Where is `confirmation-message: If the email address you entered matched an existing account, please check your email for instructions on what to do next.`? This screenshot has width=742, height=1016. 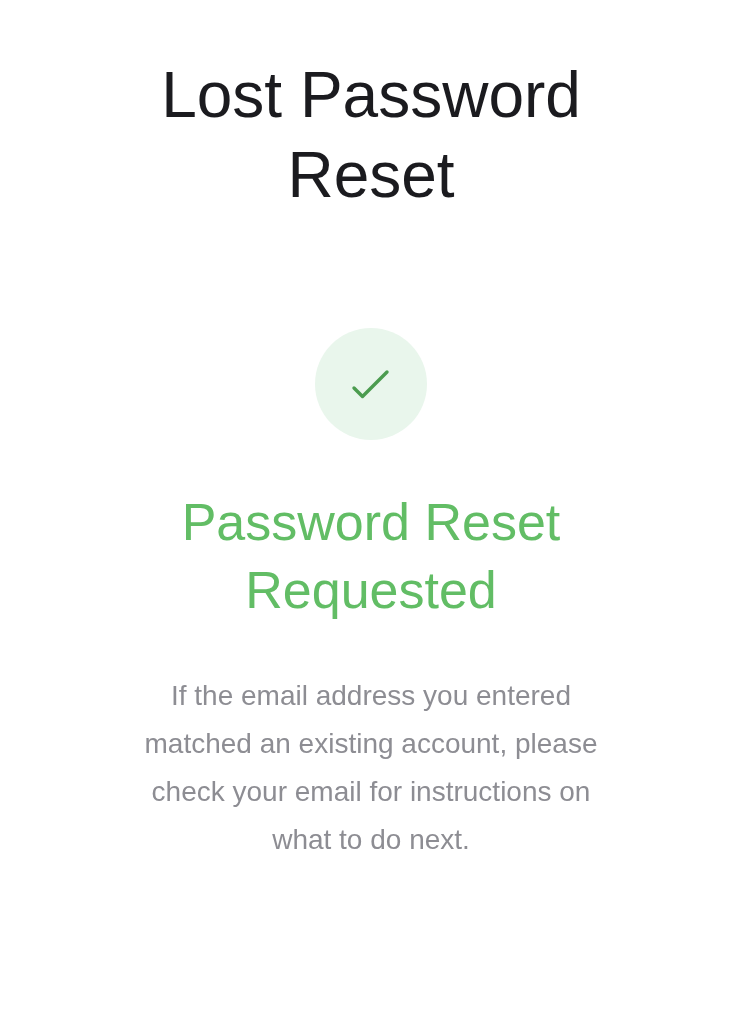
confirmation-message: If the email address you entered matched an existing account, please check your email for instructions on what to do next. is located at coordinates (371, 768).